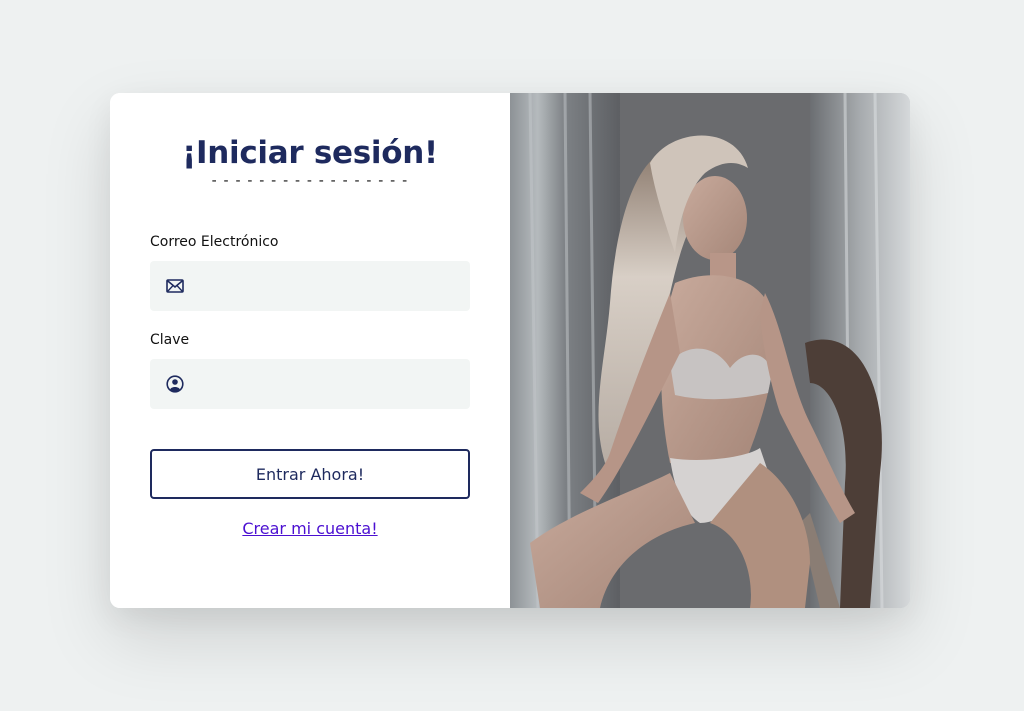  I want to click on create-account-link: Crear mi cuenta!, so click(310, 528).